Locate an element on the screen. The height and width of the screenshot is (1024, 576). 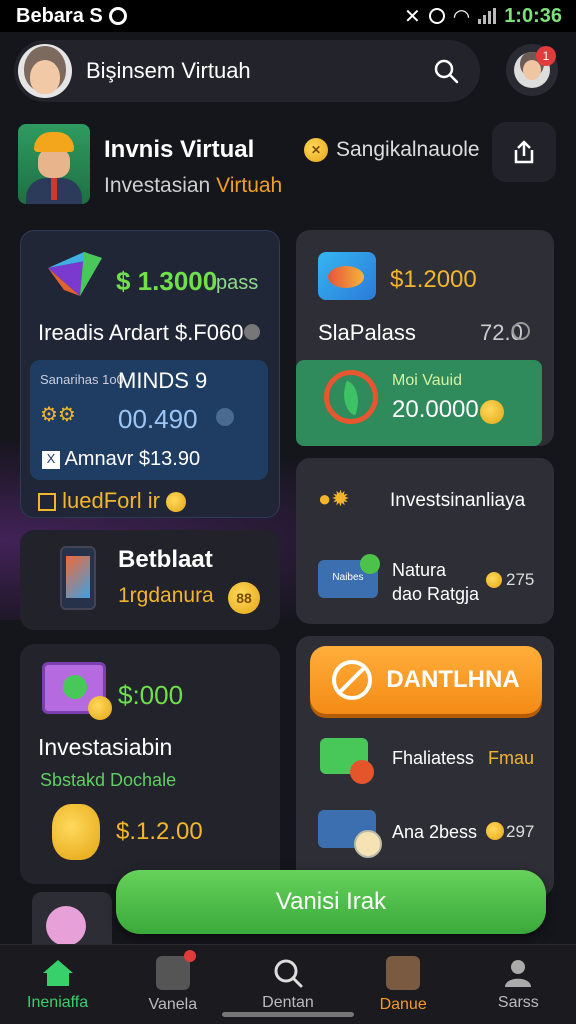
bottom-left-value: $.1.2.00 is located at coordinates (159, 831).